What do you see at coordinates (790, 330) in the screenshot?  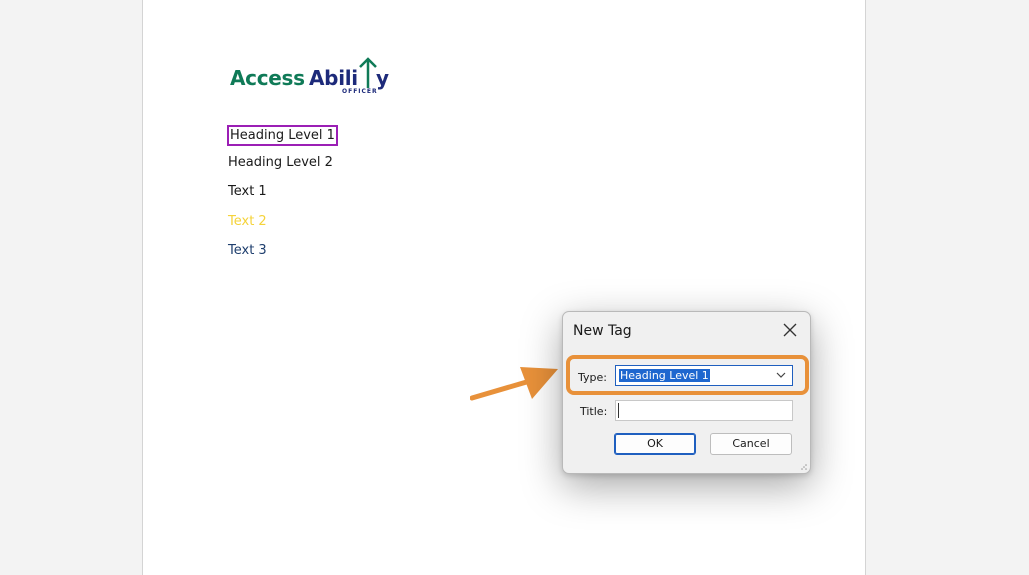 I see `close-icon` at bounding box center [790, 330].